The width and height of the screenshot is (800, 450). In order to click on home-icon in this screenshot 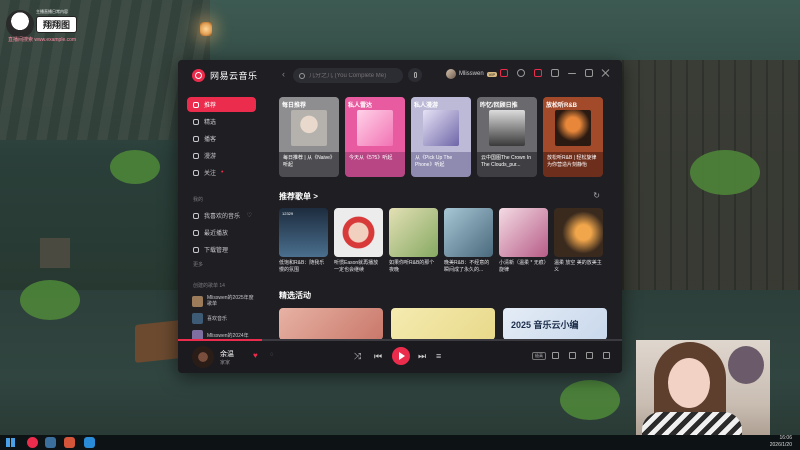, I will do `click(196, 104)`.